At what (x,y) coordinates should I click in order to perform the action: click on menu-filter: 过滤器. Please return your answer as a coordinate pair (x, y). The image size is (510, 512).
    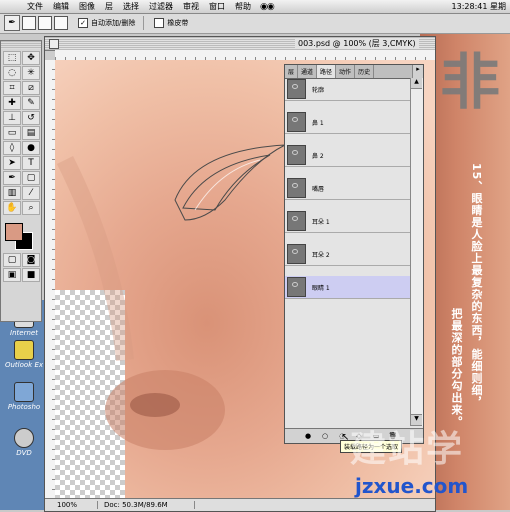
    Looking at the image, I should click on (161, 6).